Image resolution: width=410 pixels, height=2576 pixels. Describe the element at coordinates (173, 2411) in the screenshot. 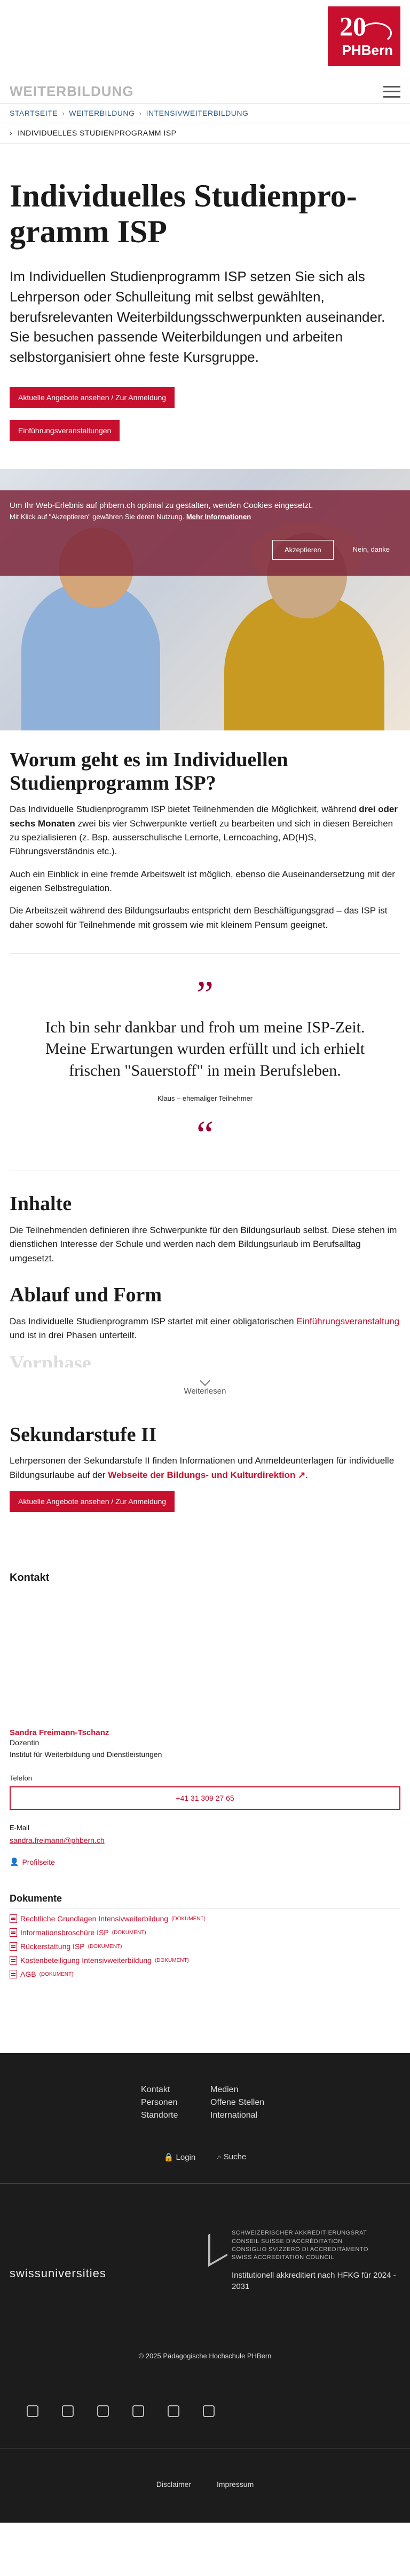

I see `x-icon` at that location.